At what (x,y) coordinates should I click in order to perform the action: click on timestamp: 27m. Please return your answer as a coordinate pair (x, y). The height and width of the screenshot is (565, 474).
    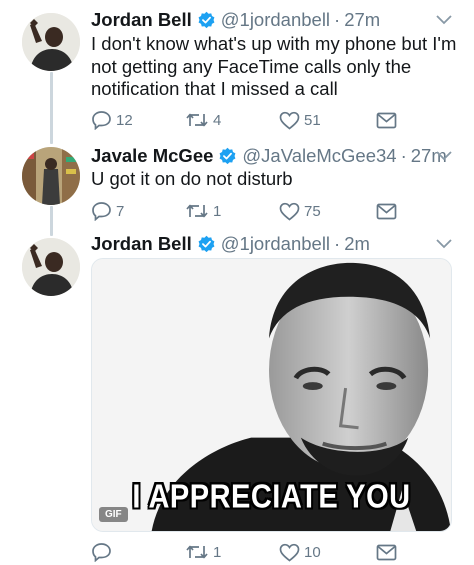
    Looking at the image, I should click on (362, 20).